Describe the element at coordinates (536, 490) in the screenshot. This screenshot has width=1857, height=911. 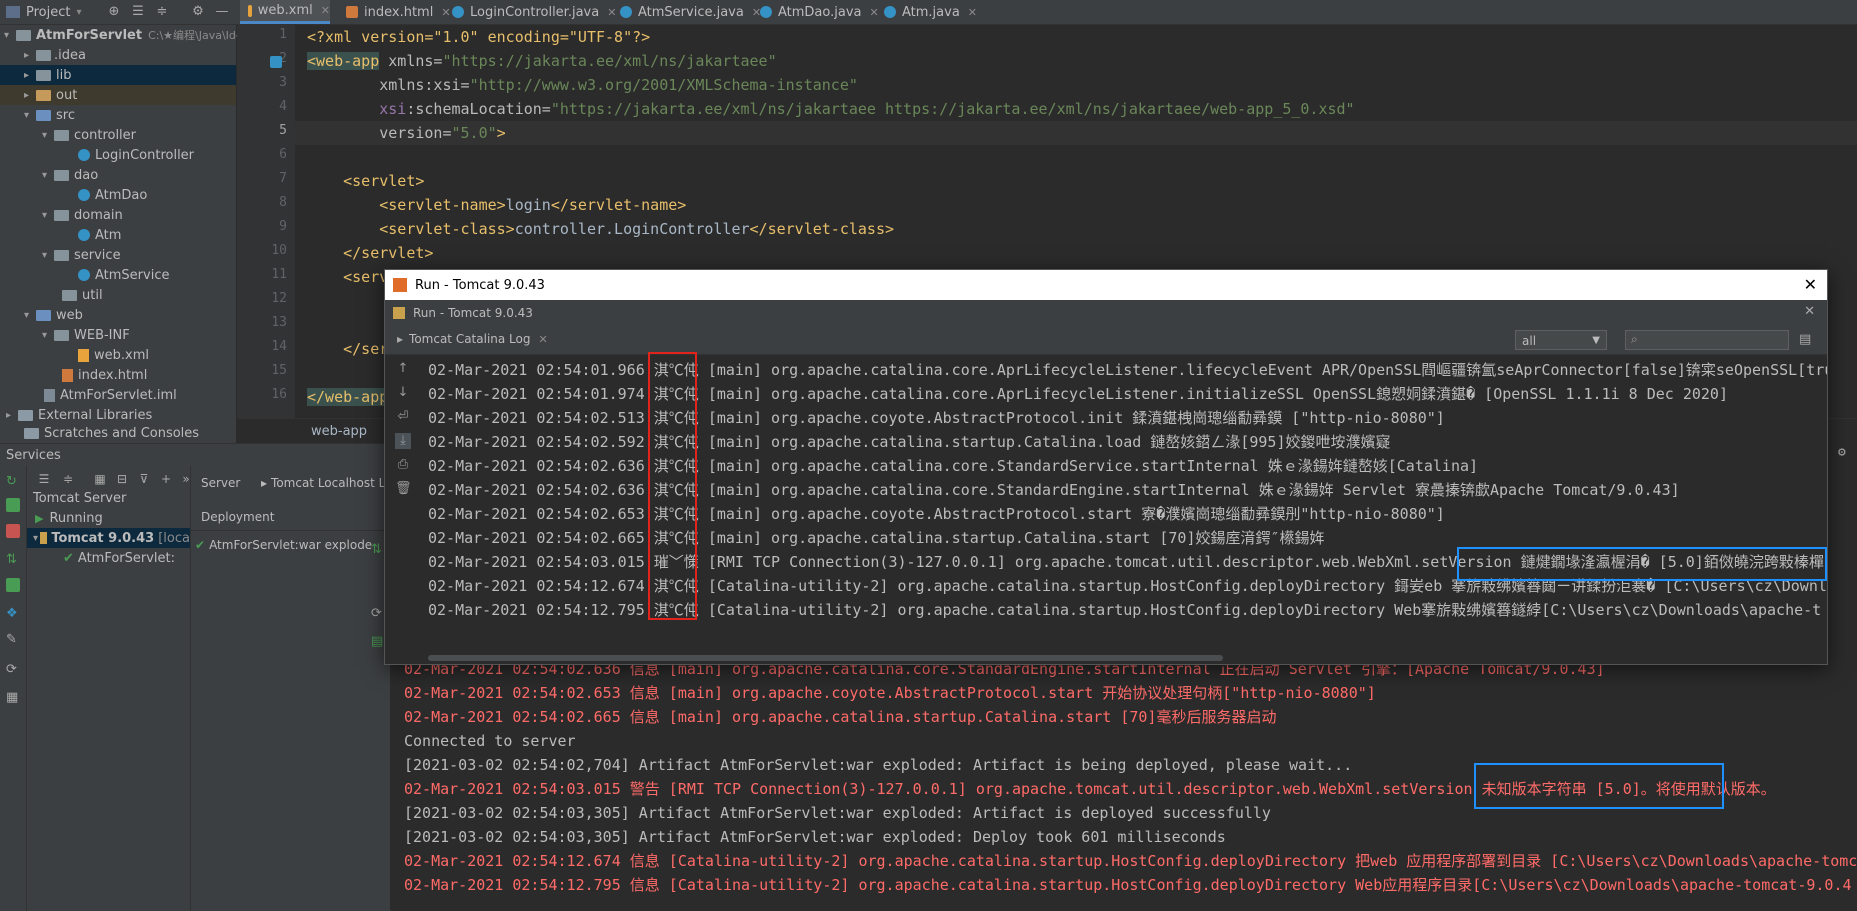
I see `log-timestamp: 02-Mar-2021 02:54:02.636` at that location.